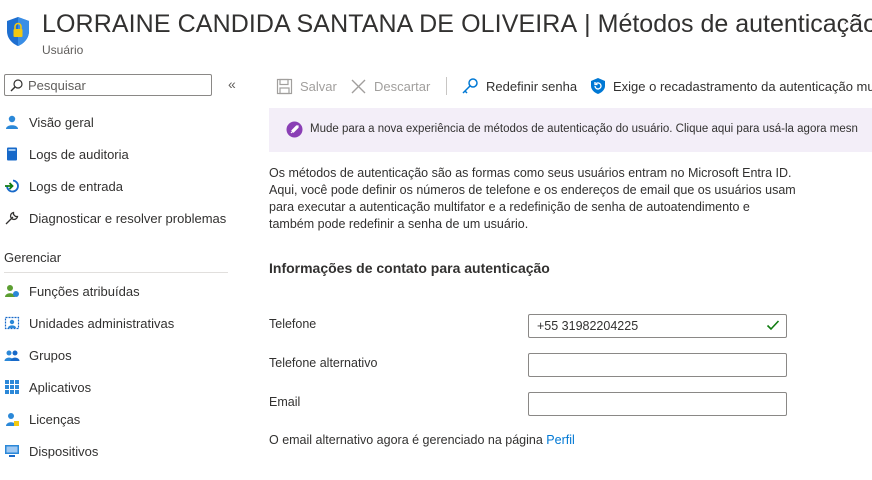 The image size is (872, 480). What do you see at coordinates (63, 50) in the screenshot?
I see `page-subtitle: Usuário` at bounding box center [63, 50].